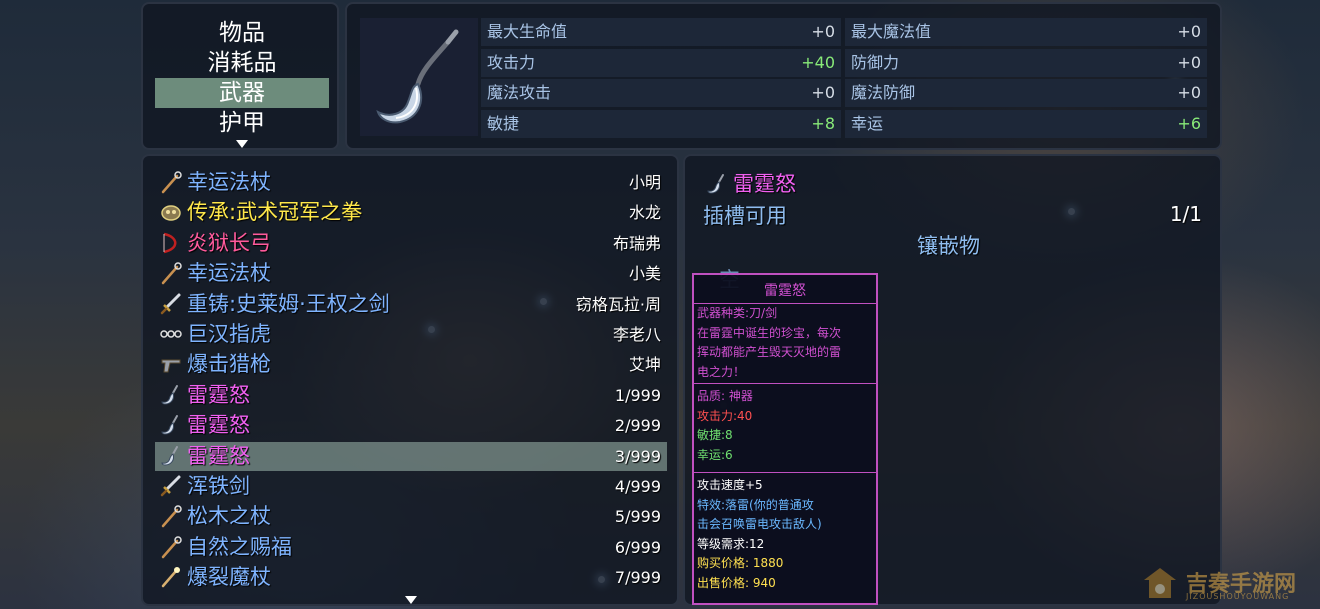 This screenshot has width=1320, height=609. What do you see at coordinates (661, 124) in the screenshot?
I see `stat-agility: 敏捷 +8` at bounding box center [661, 124].